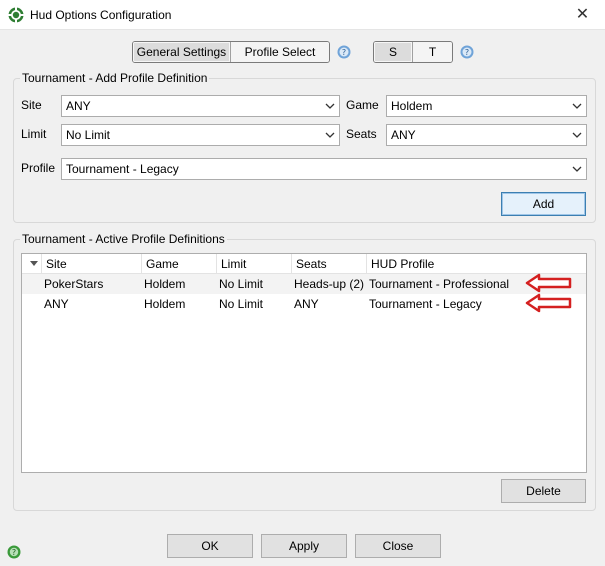 The width and height of the screenshot is (605, 566). I want to click on close-button: Close, so click(398, 546).